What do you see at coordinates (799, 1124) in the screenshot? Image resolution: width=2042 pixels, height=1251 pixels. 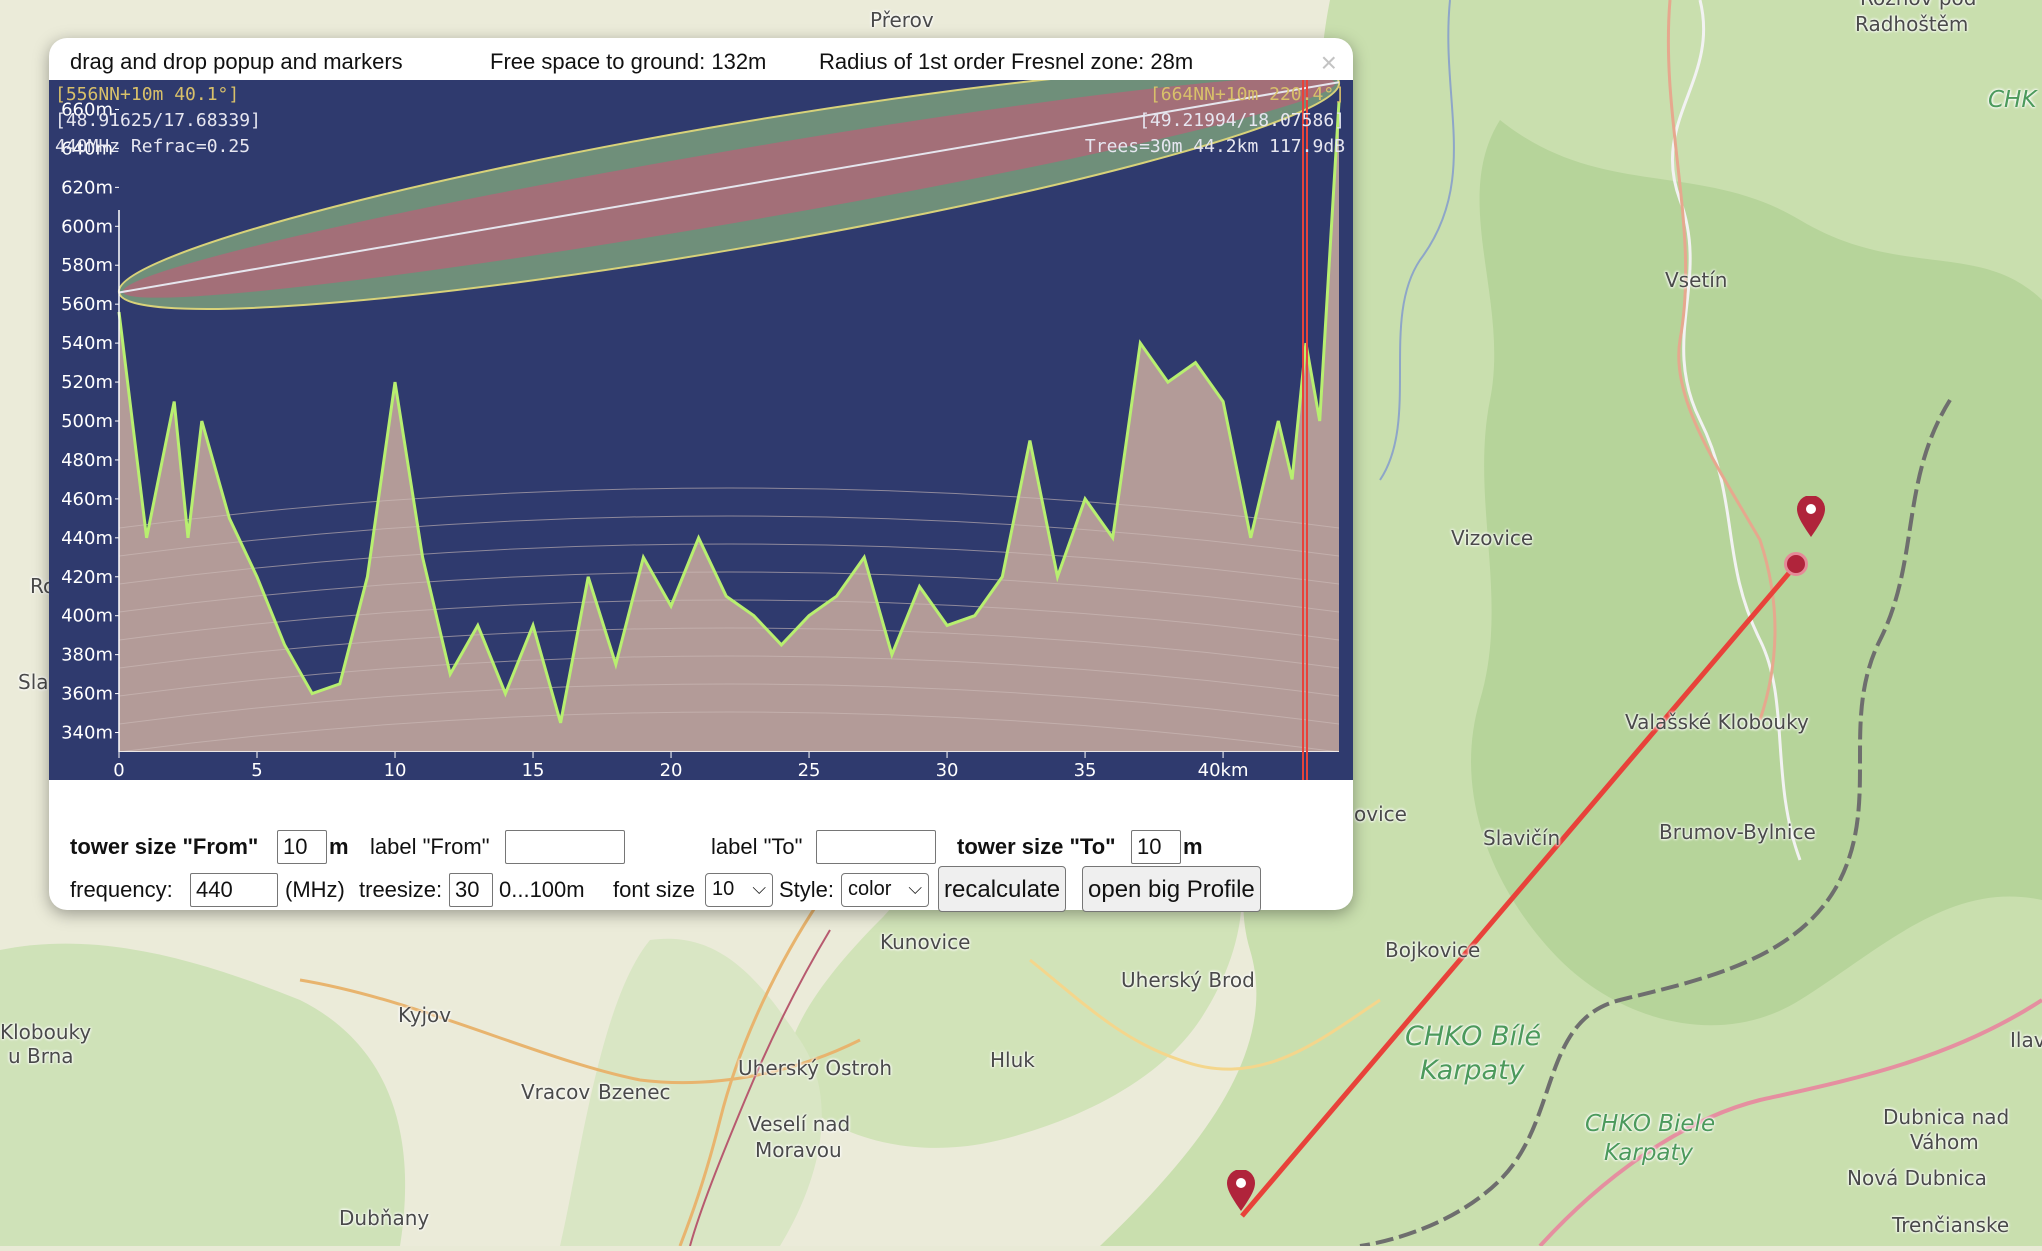 I see `place-label: Veselí nad` at bounding box center [799, 1124].